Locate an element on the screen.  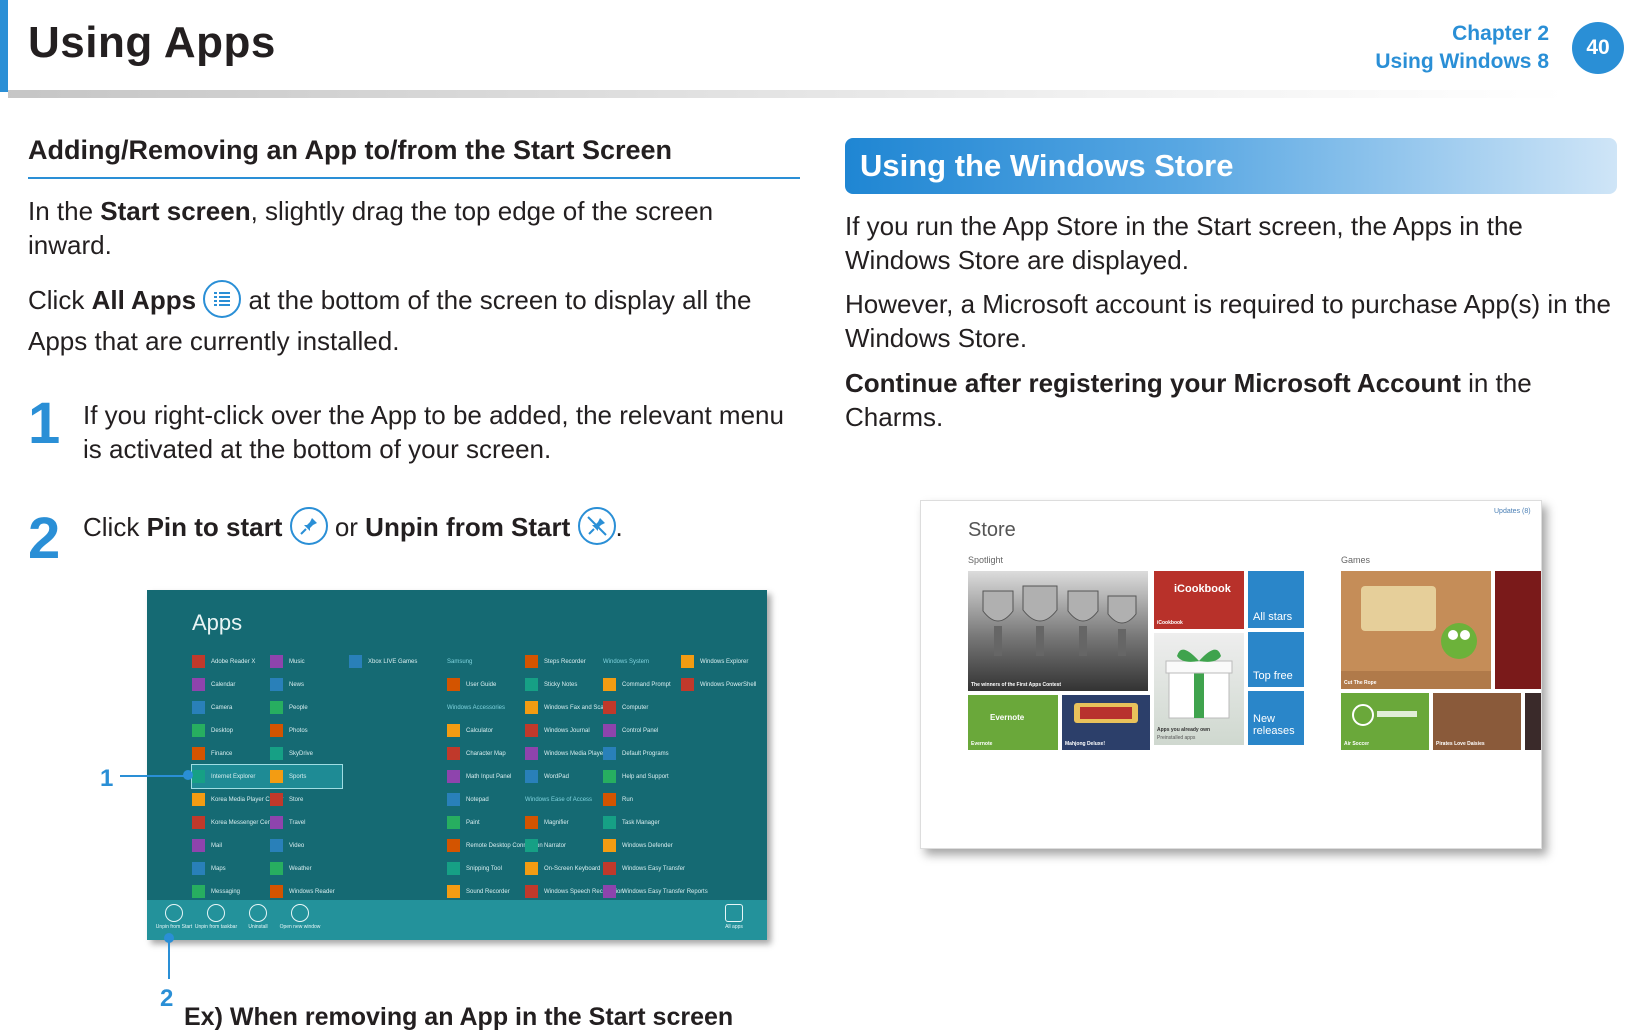
button-label: Open new window is located at coordinates (300, 927).